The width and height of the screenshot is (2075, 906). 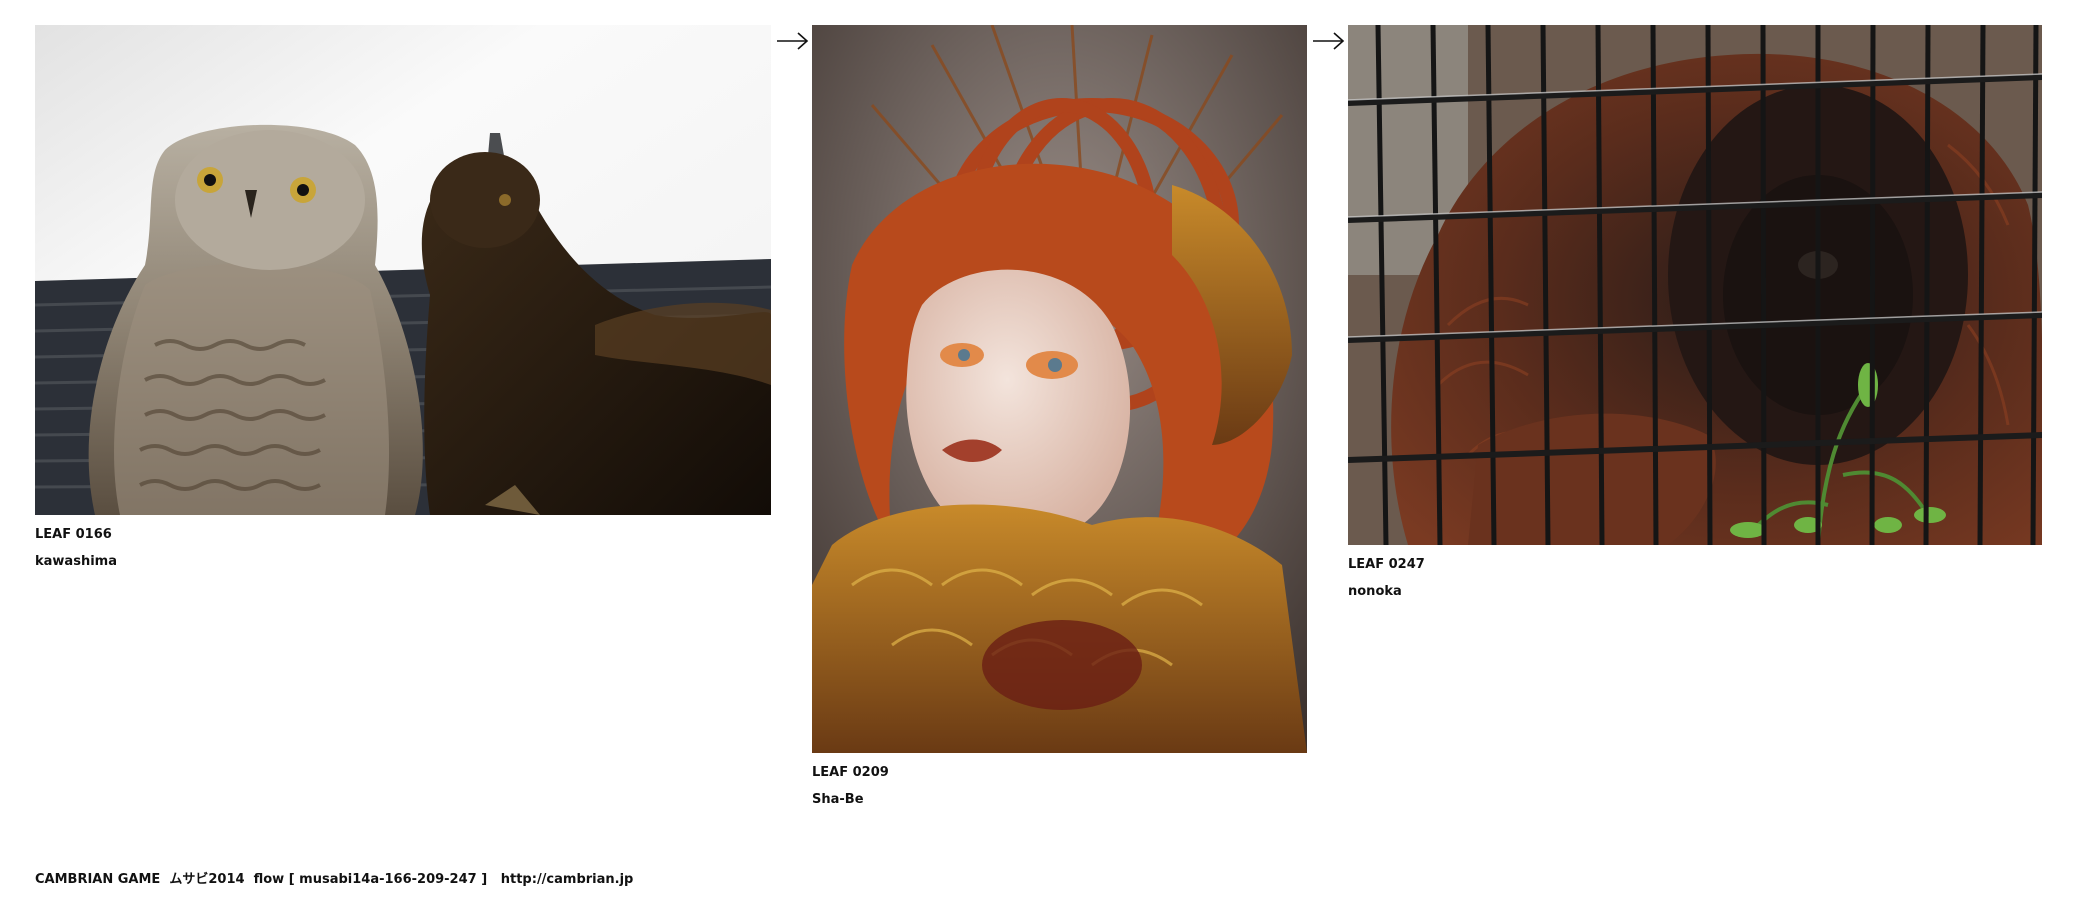 What do you see at coordinates (1059, 800) in the screenshot?
I see `leaf-author: Sha-Be` at bounding box center [1059, 800].